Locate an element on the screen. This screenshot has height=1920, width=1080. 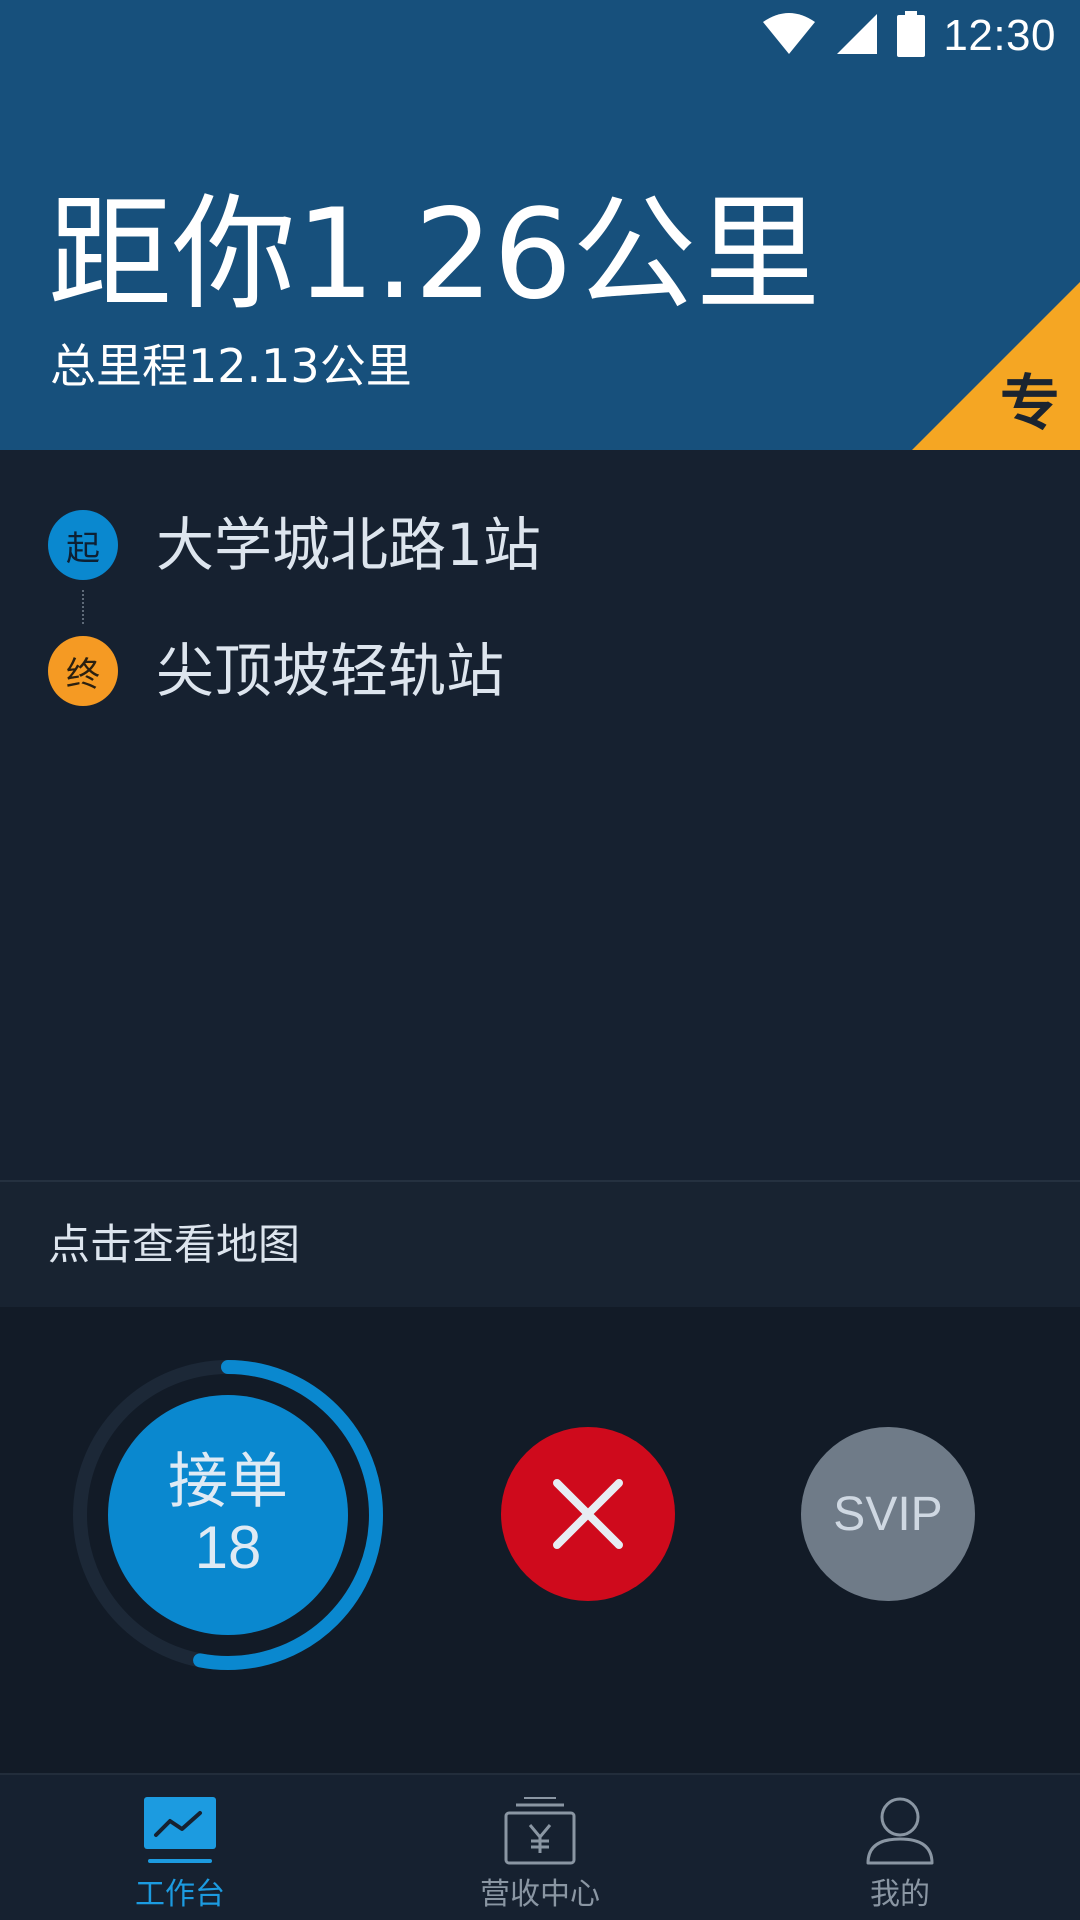
tab-workbench: 工作台 is located at coordinates (180, 1847).